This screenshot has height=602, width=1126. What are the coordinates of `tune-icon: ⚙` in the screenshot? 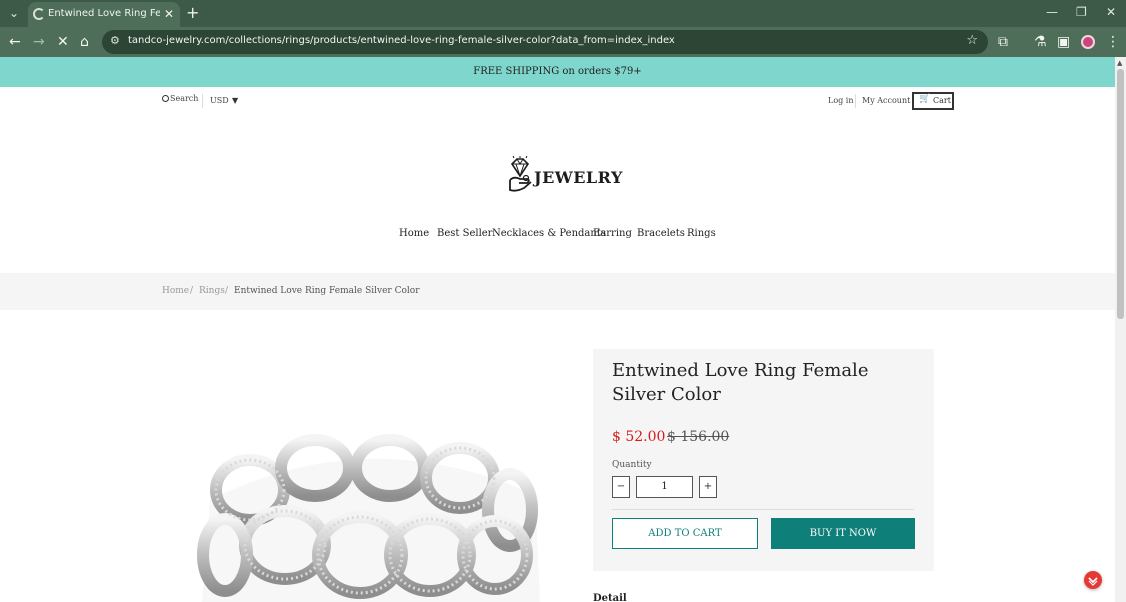 It's located at (115, 40).